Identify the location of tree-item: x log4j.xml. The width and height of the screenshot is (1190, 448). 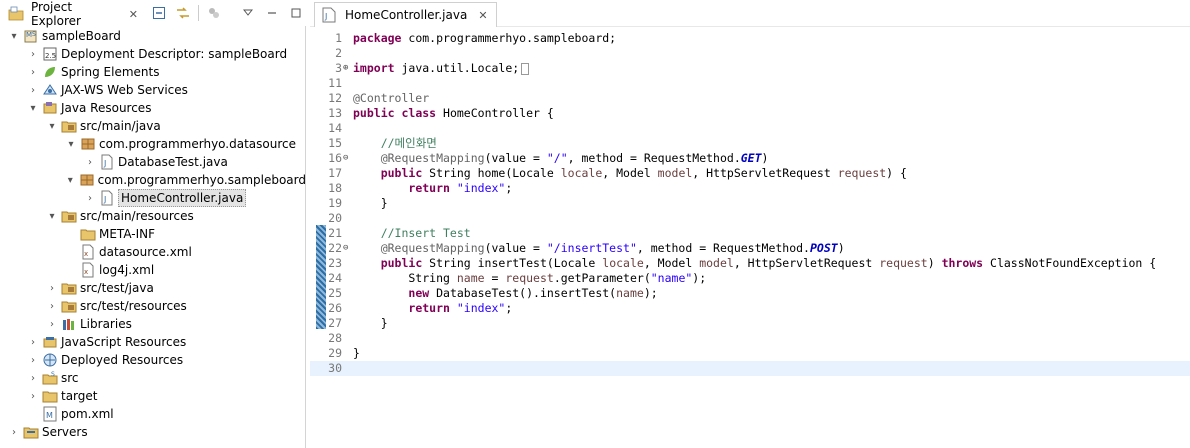
(153, 270).